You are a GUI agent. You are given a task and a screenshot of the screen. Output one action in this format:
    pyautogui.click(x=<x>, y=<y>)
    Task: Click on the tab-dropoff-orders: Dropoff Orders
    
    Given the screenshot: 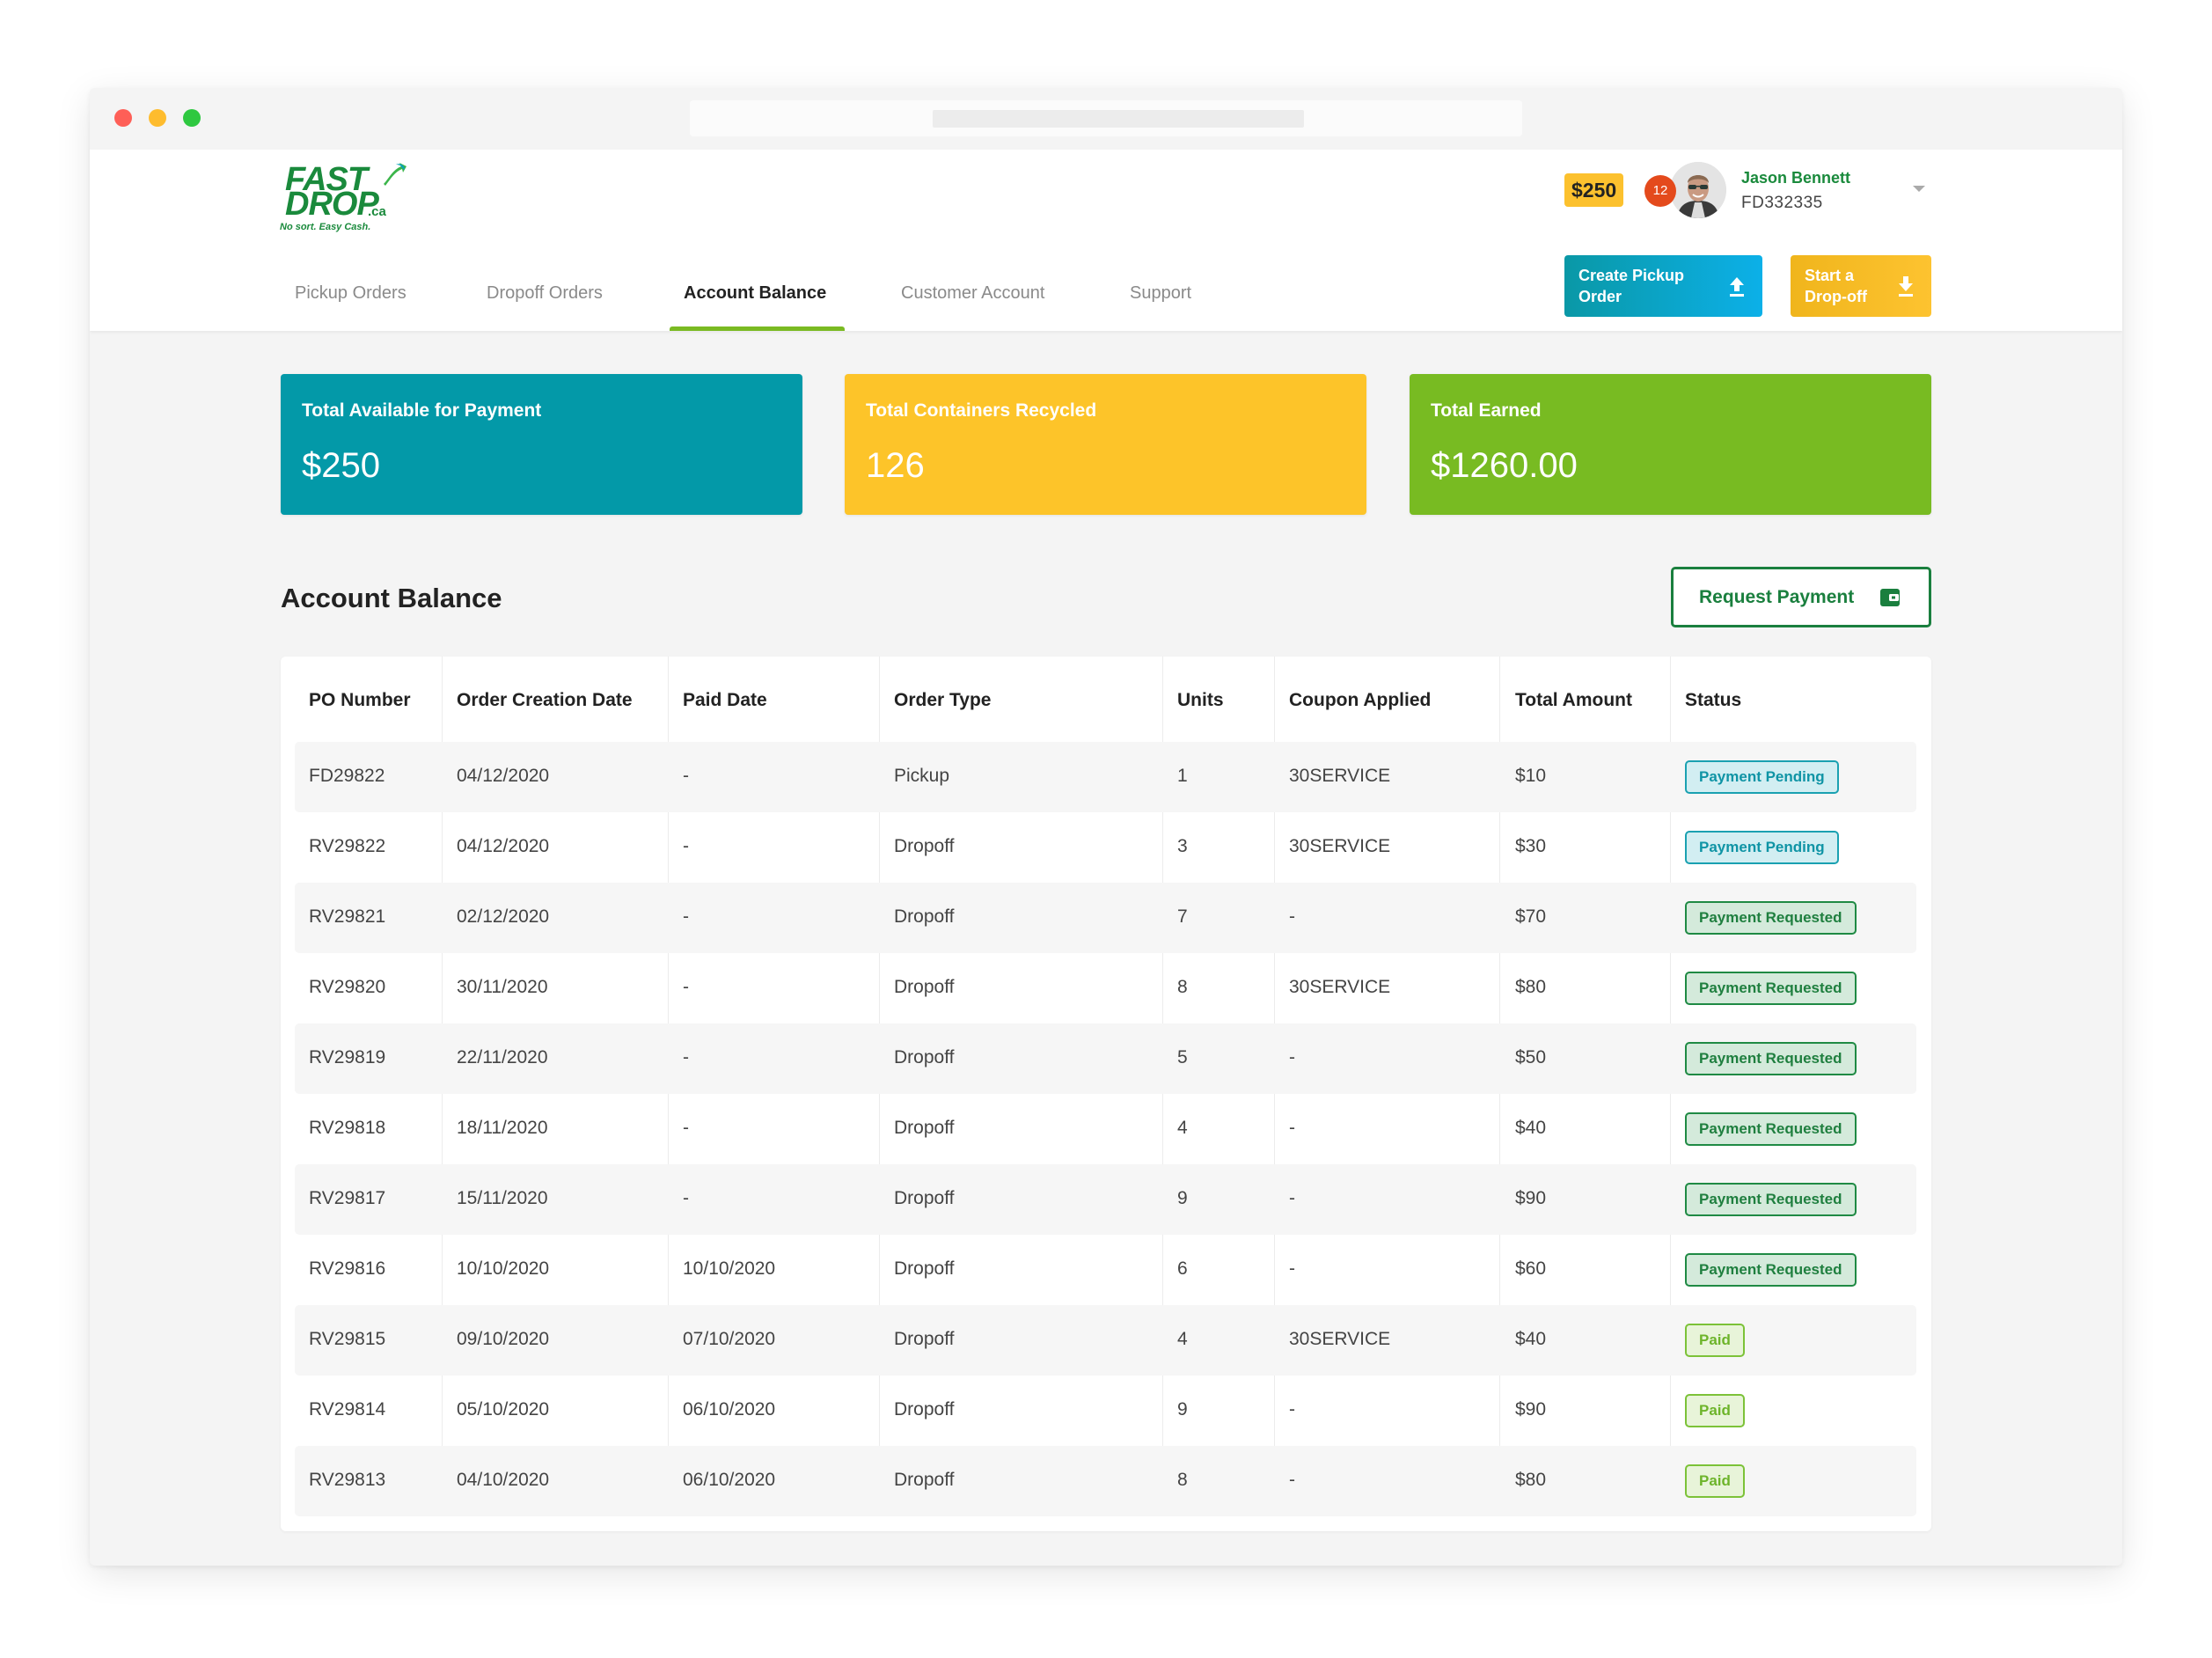 What is the action you would take?
    pyautogui.click(x=545, y=306)
    